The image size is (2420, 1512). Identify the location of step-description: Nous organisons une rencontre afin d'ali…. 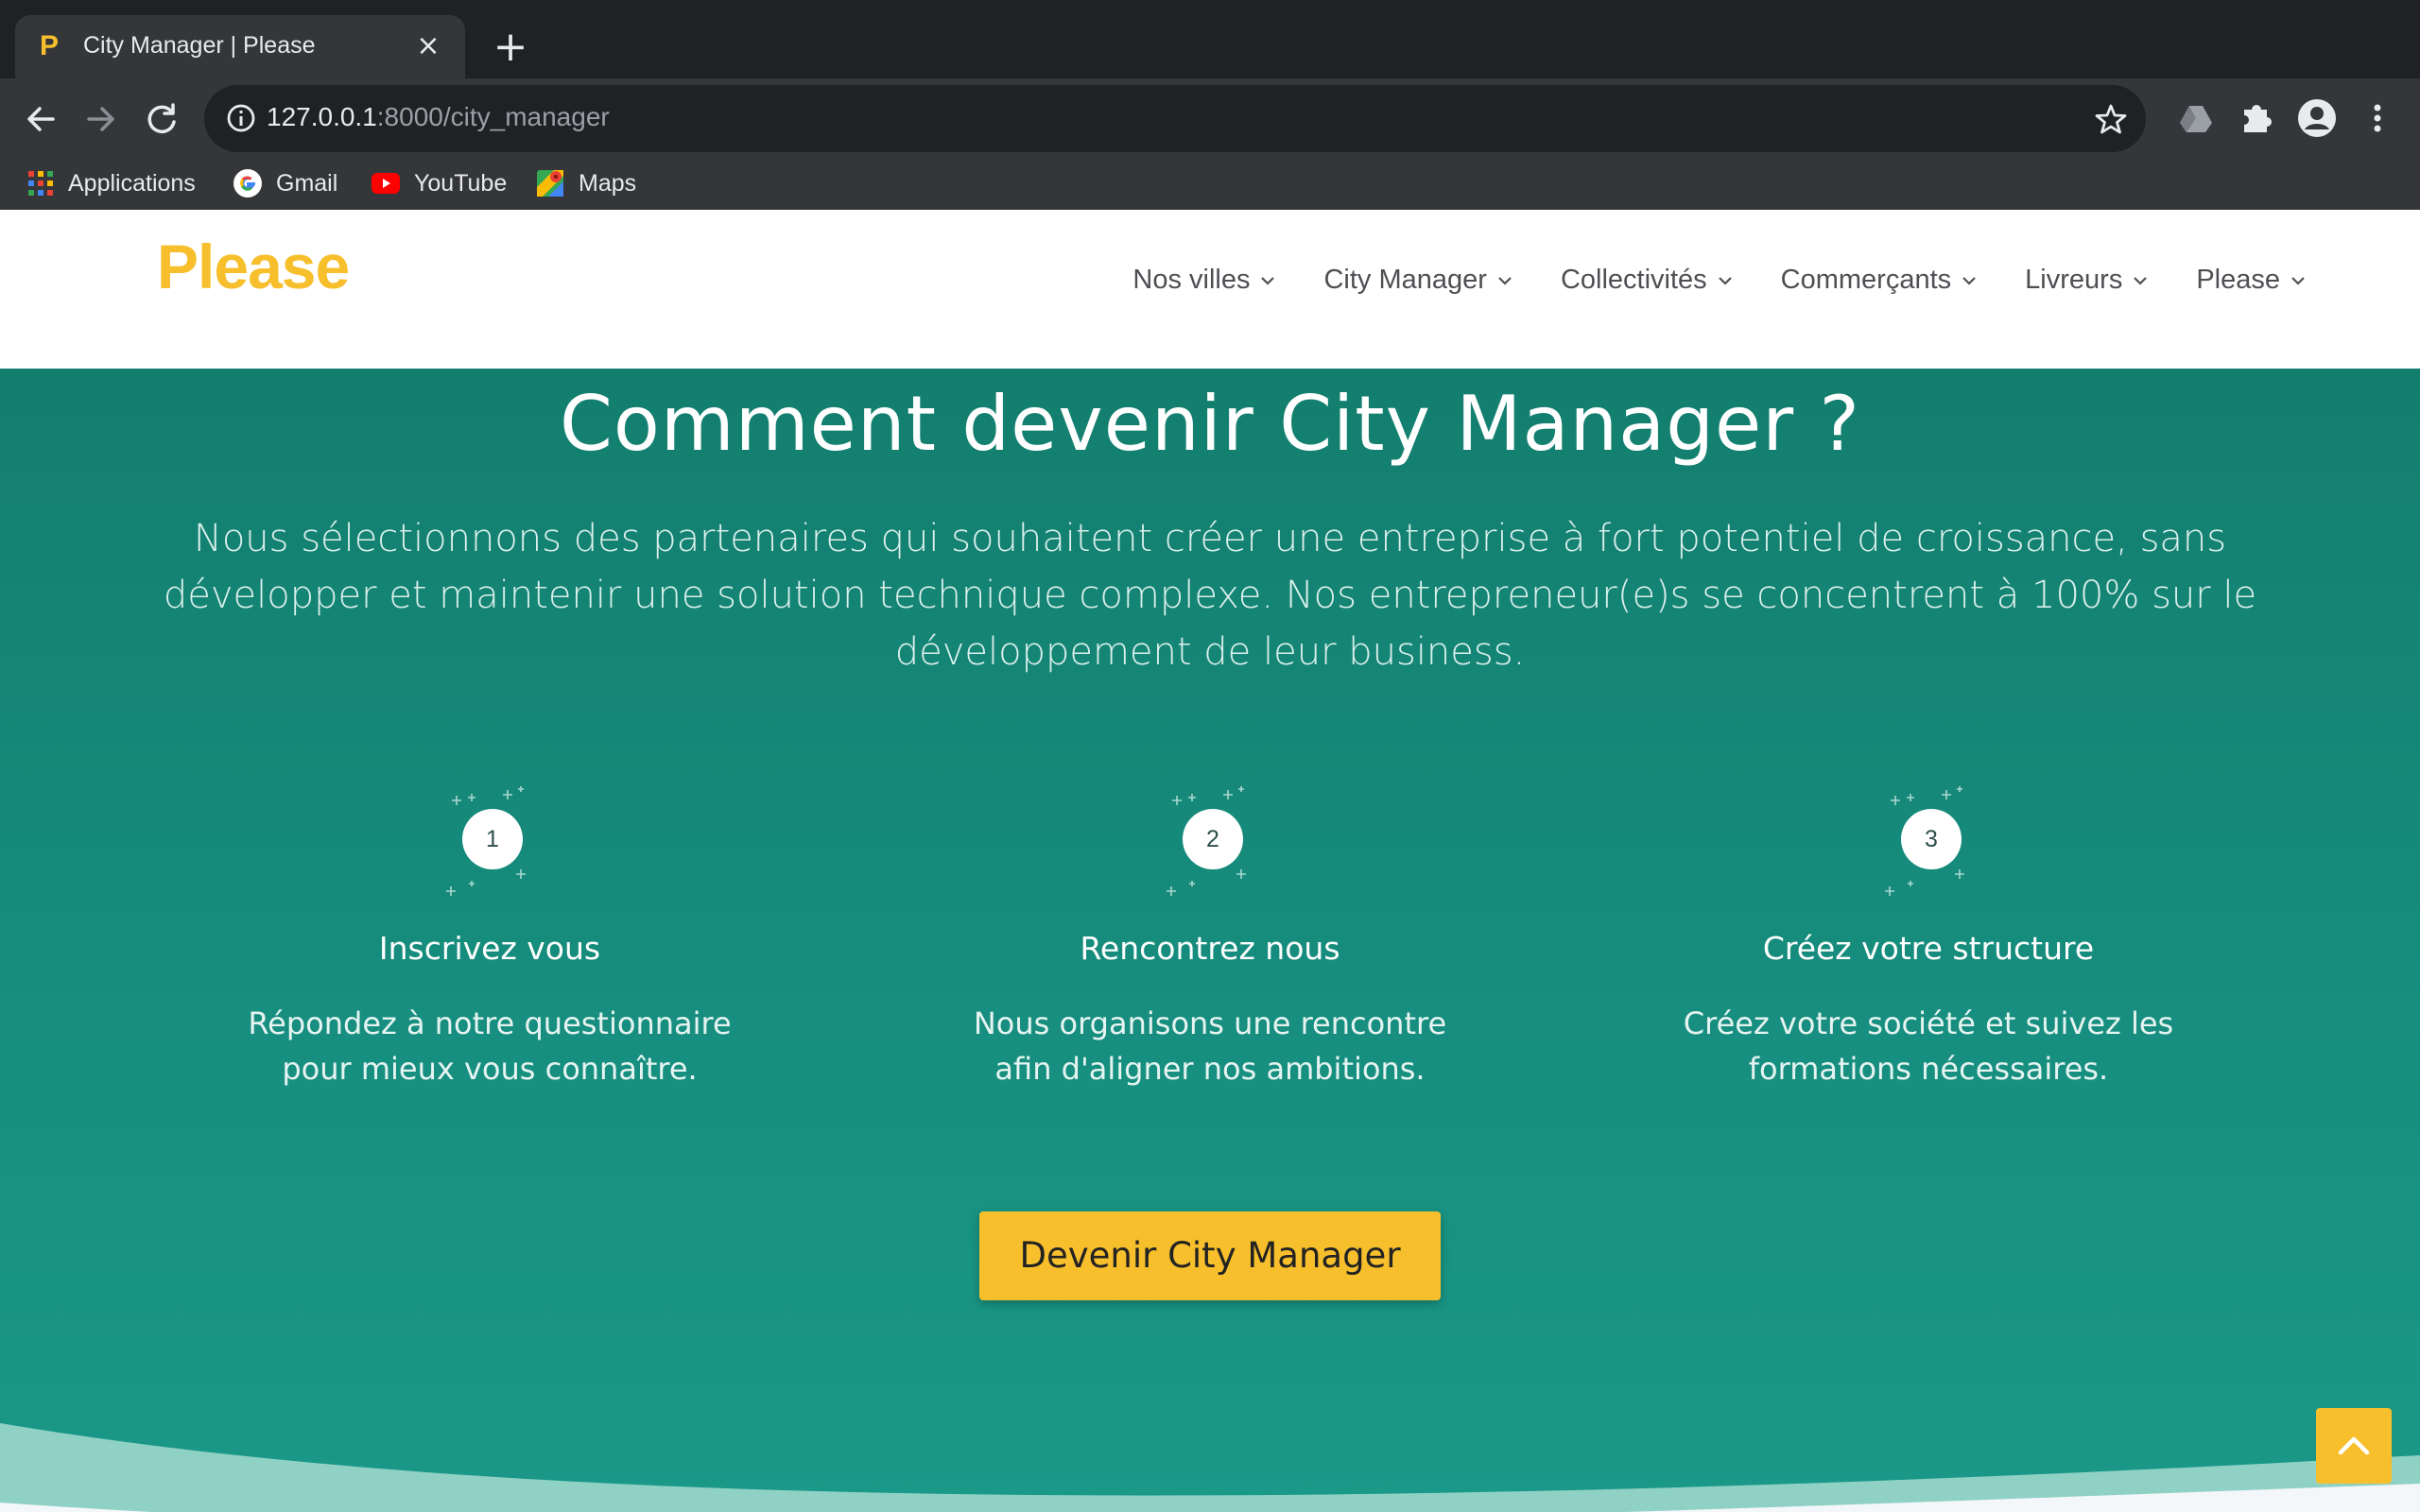
(1210, 1046).